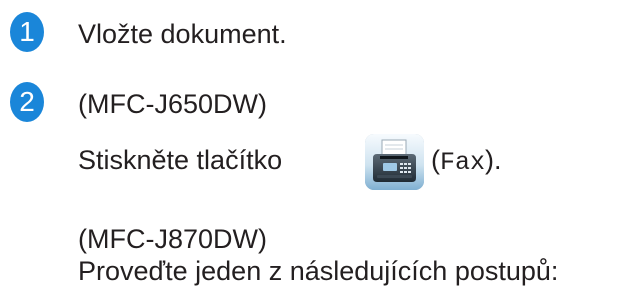 The image size is (622, 302). I want to click on step-1-text: Vložte dokument., so click(182, 34).